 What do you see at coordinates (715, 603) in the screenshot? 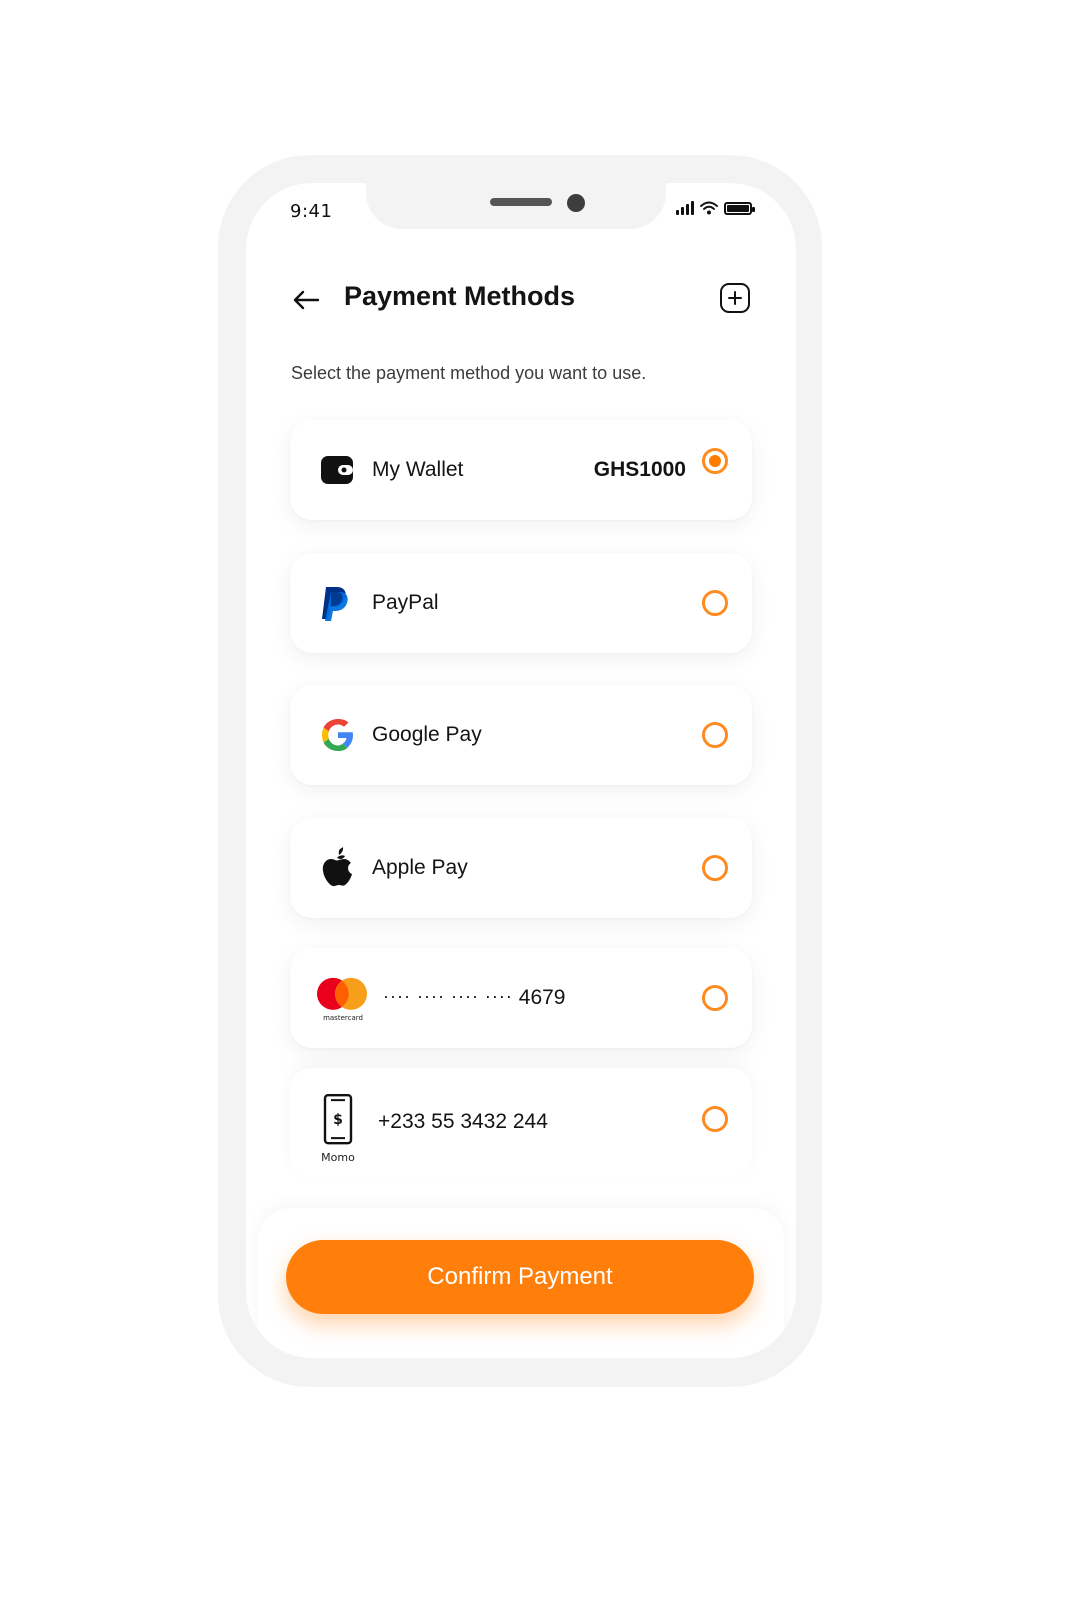
I see `radio-paypal` at bounding box center [715, 603].